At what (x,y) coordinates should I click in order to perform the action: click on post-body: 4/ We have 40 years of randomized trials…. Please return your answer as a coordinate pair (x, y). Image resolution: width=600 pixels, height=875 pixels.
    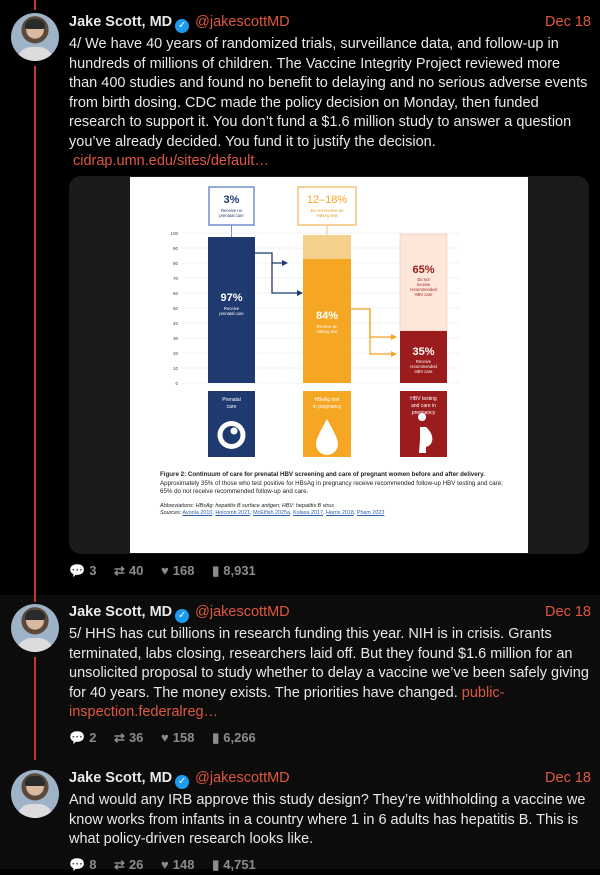
    Looking at the image, I should click on (328, 93).